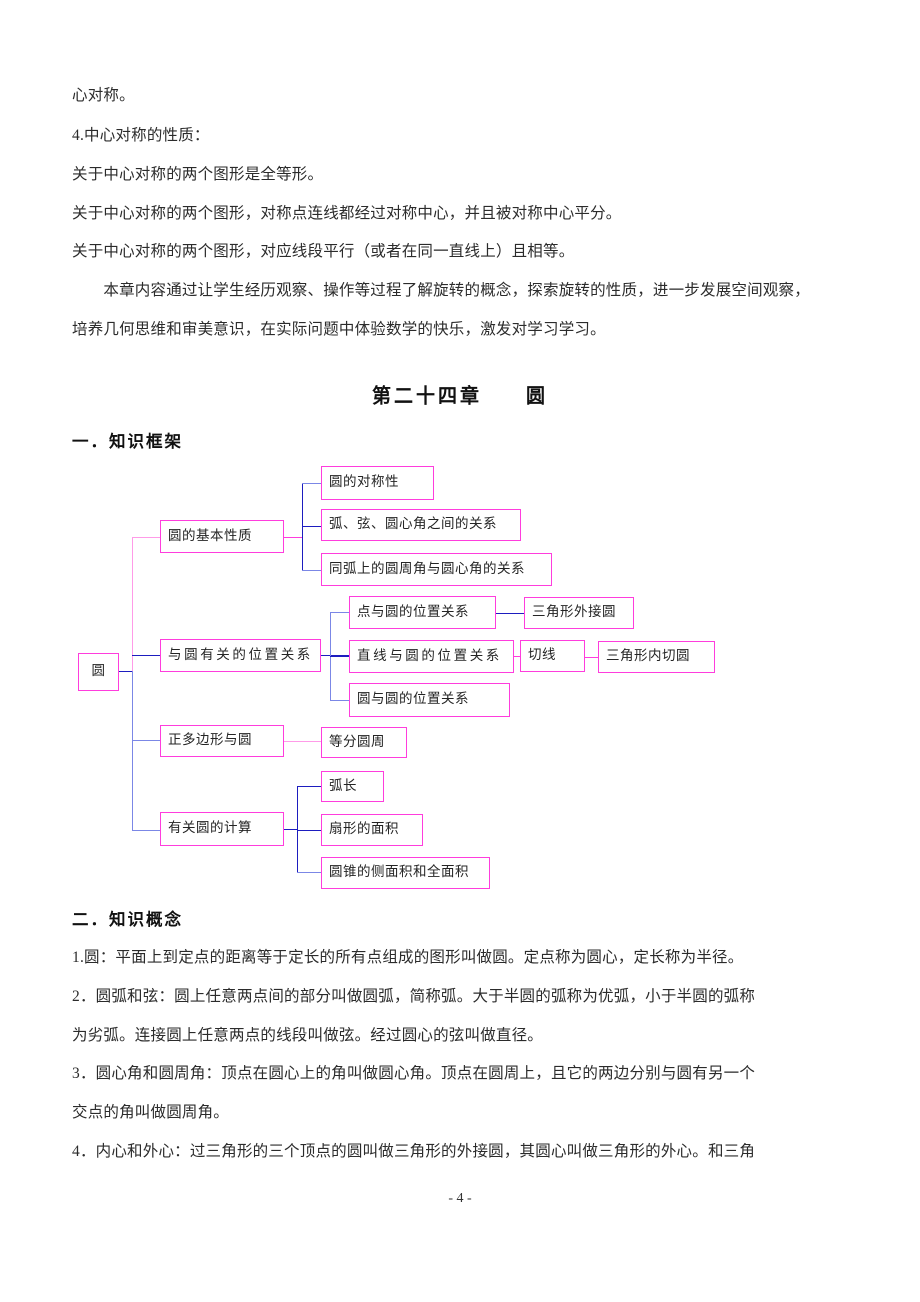 This screenshot has height=1302, width=920. I want to click on mindmap-node-branch-calc: 有关圆的计算, so click(222, 829).